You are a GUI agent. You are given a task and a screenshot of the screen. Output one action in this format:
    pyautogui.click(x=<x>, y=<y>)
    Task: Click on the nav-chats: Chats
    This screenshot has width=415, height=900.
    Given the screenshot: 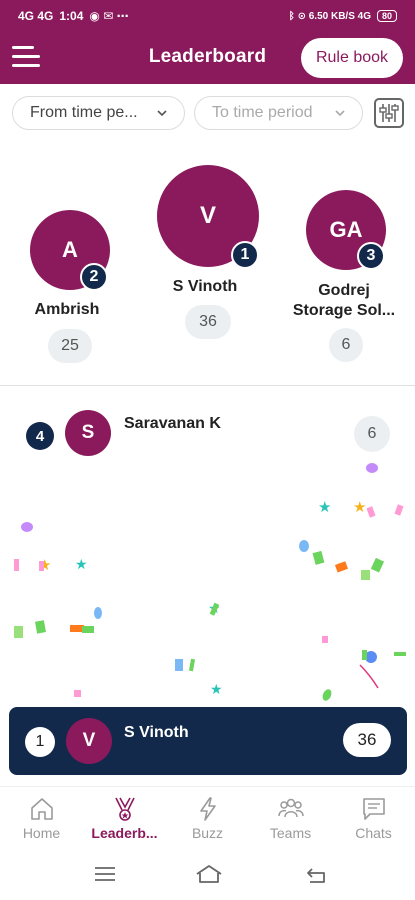 What is the action you would take?
    pyautogui.click(x=373, y=816)
    